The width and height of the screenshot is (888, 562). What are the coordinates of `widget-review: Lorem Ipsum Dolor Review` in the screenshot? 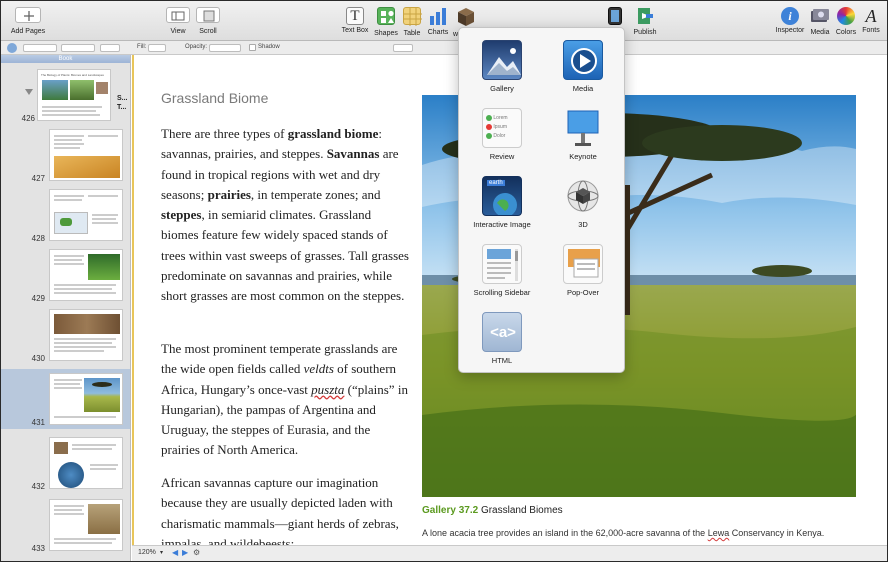 It's located at (502, 134).